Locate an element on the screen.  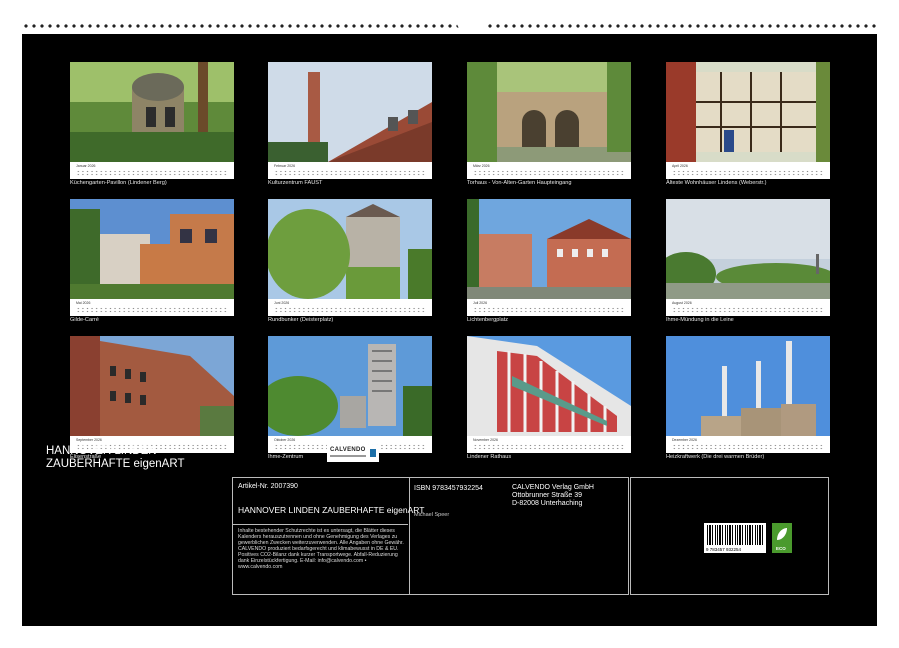
eco-label: ECO is located at coordinates (781, 548).